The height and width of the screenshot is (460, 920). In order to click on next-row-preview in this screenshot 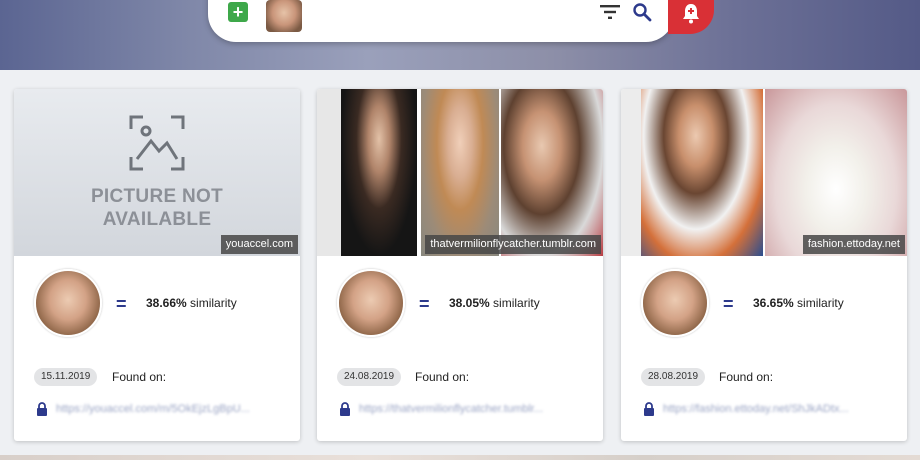, I will do `click(460, 457)`.